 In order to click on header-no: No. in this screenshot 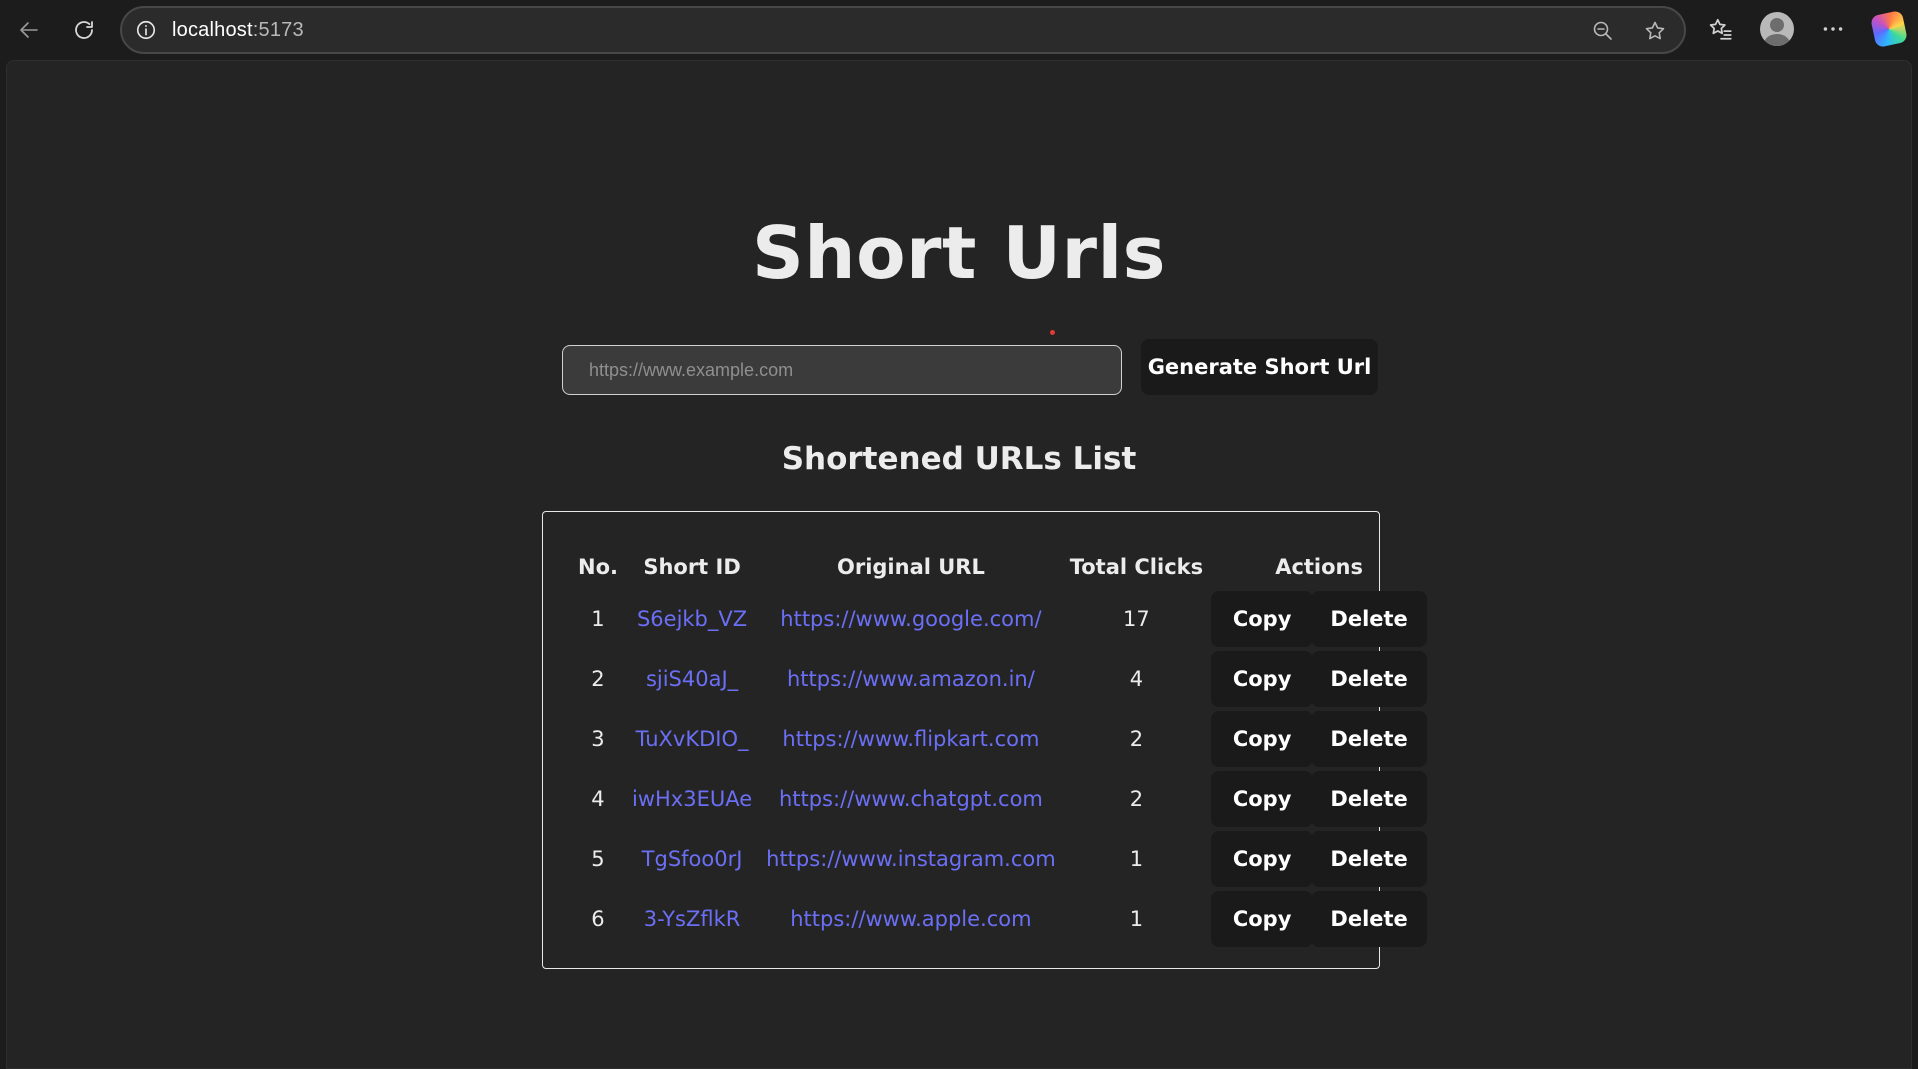, I will do `click(598, 567)`.